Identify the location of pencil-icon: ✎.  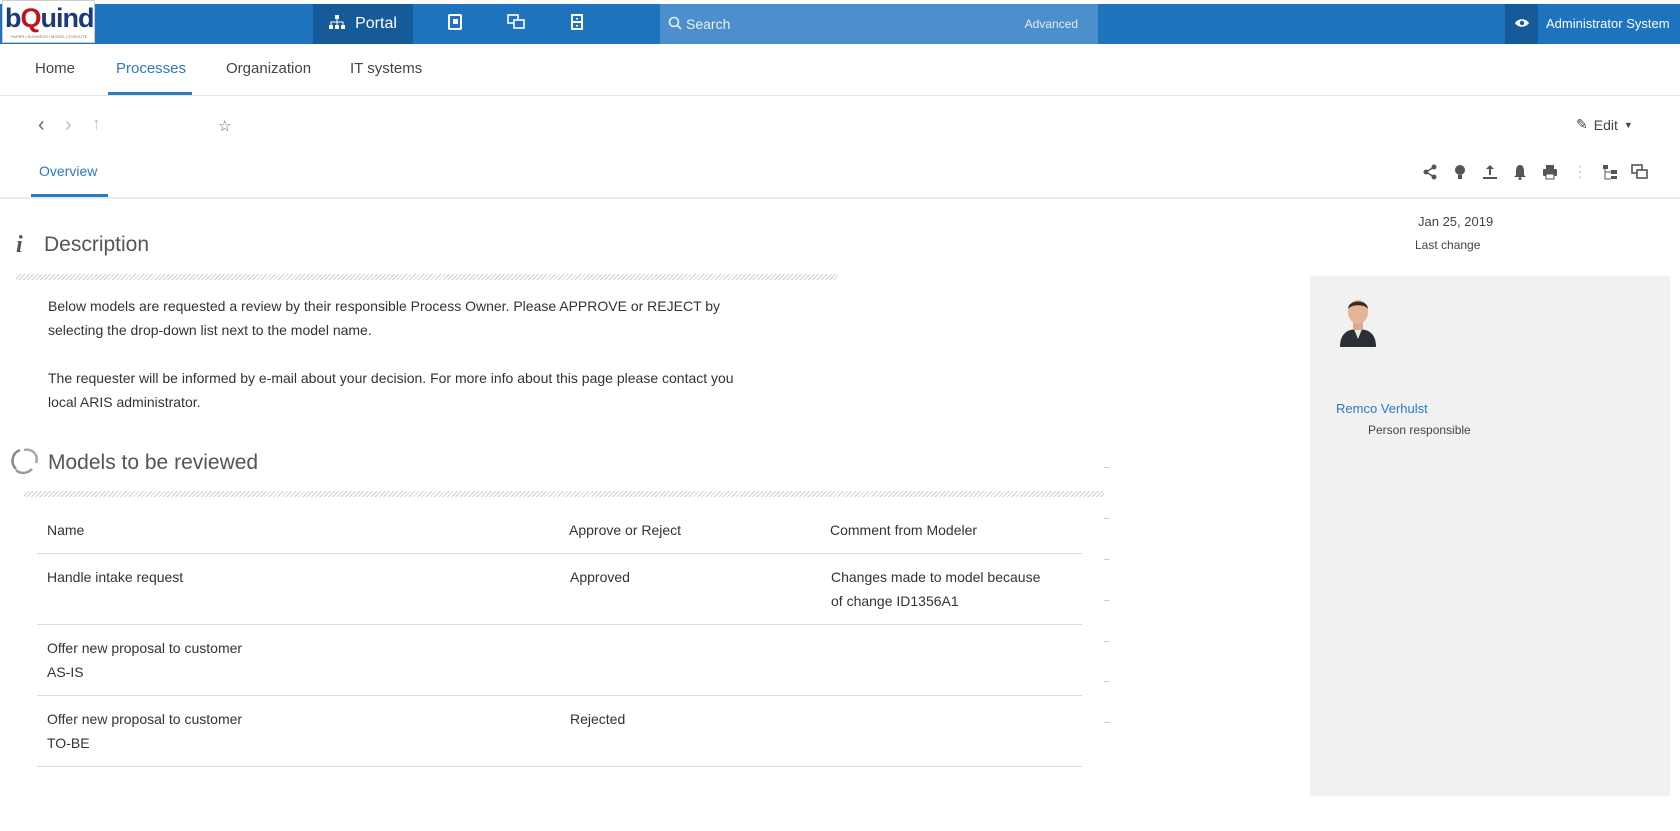
(1582, 124).